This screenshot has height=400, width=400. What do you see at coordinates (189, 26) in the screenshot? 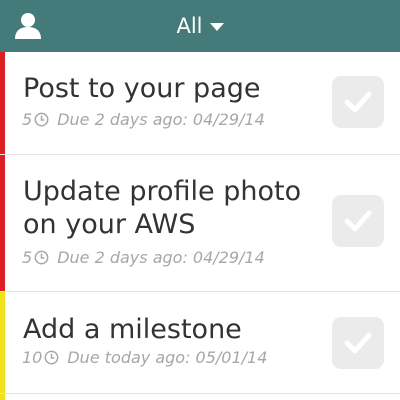
I see `filter-label: All` at bounding box center [189, 26].